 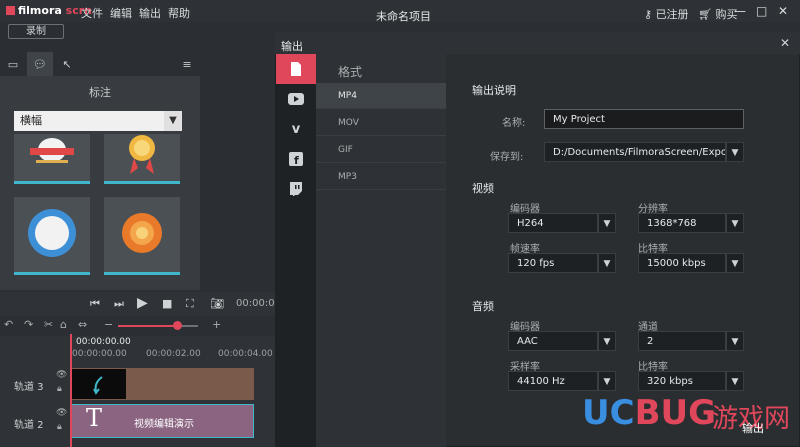 What do you see at coordinates (607, 223) in the screenshot?
I see `encoder-chevron-icon: ▼` at bounding box center [607, 223].